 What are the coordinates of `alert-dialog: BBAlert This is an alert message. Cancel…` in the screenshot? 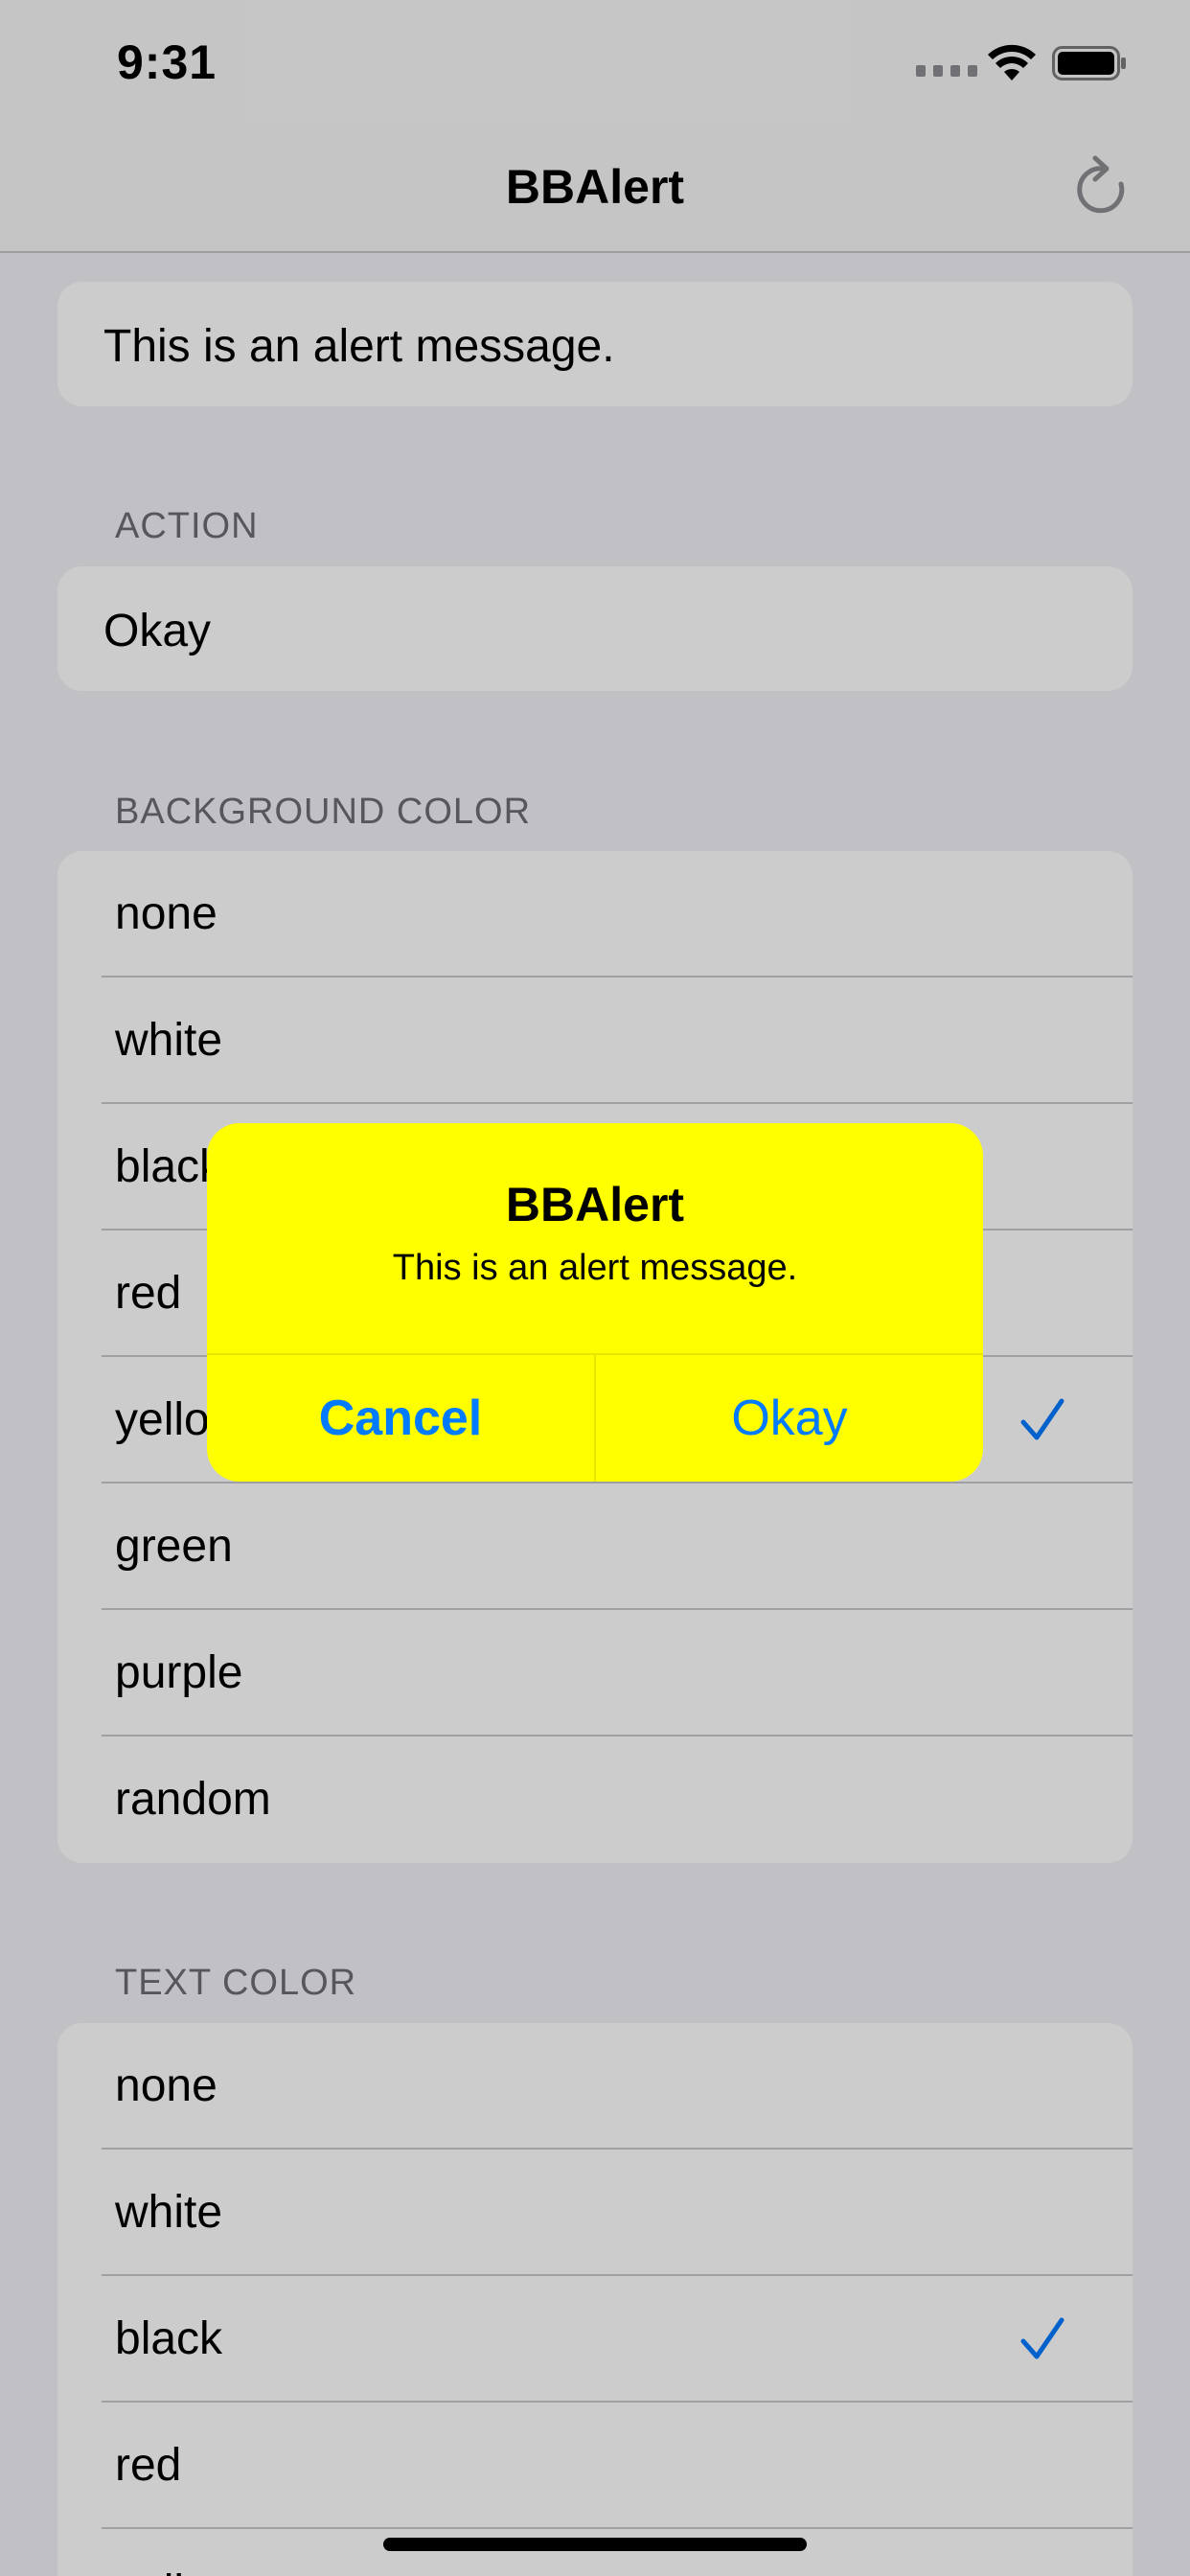 It's located at (595, 1302).